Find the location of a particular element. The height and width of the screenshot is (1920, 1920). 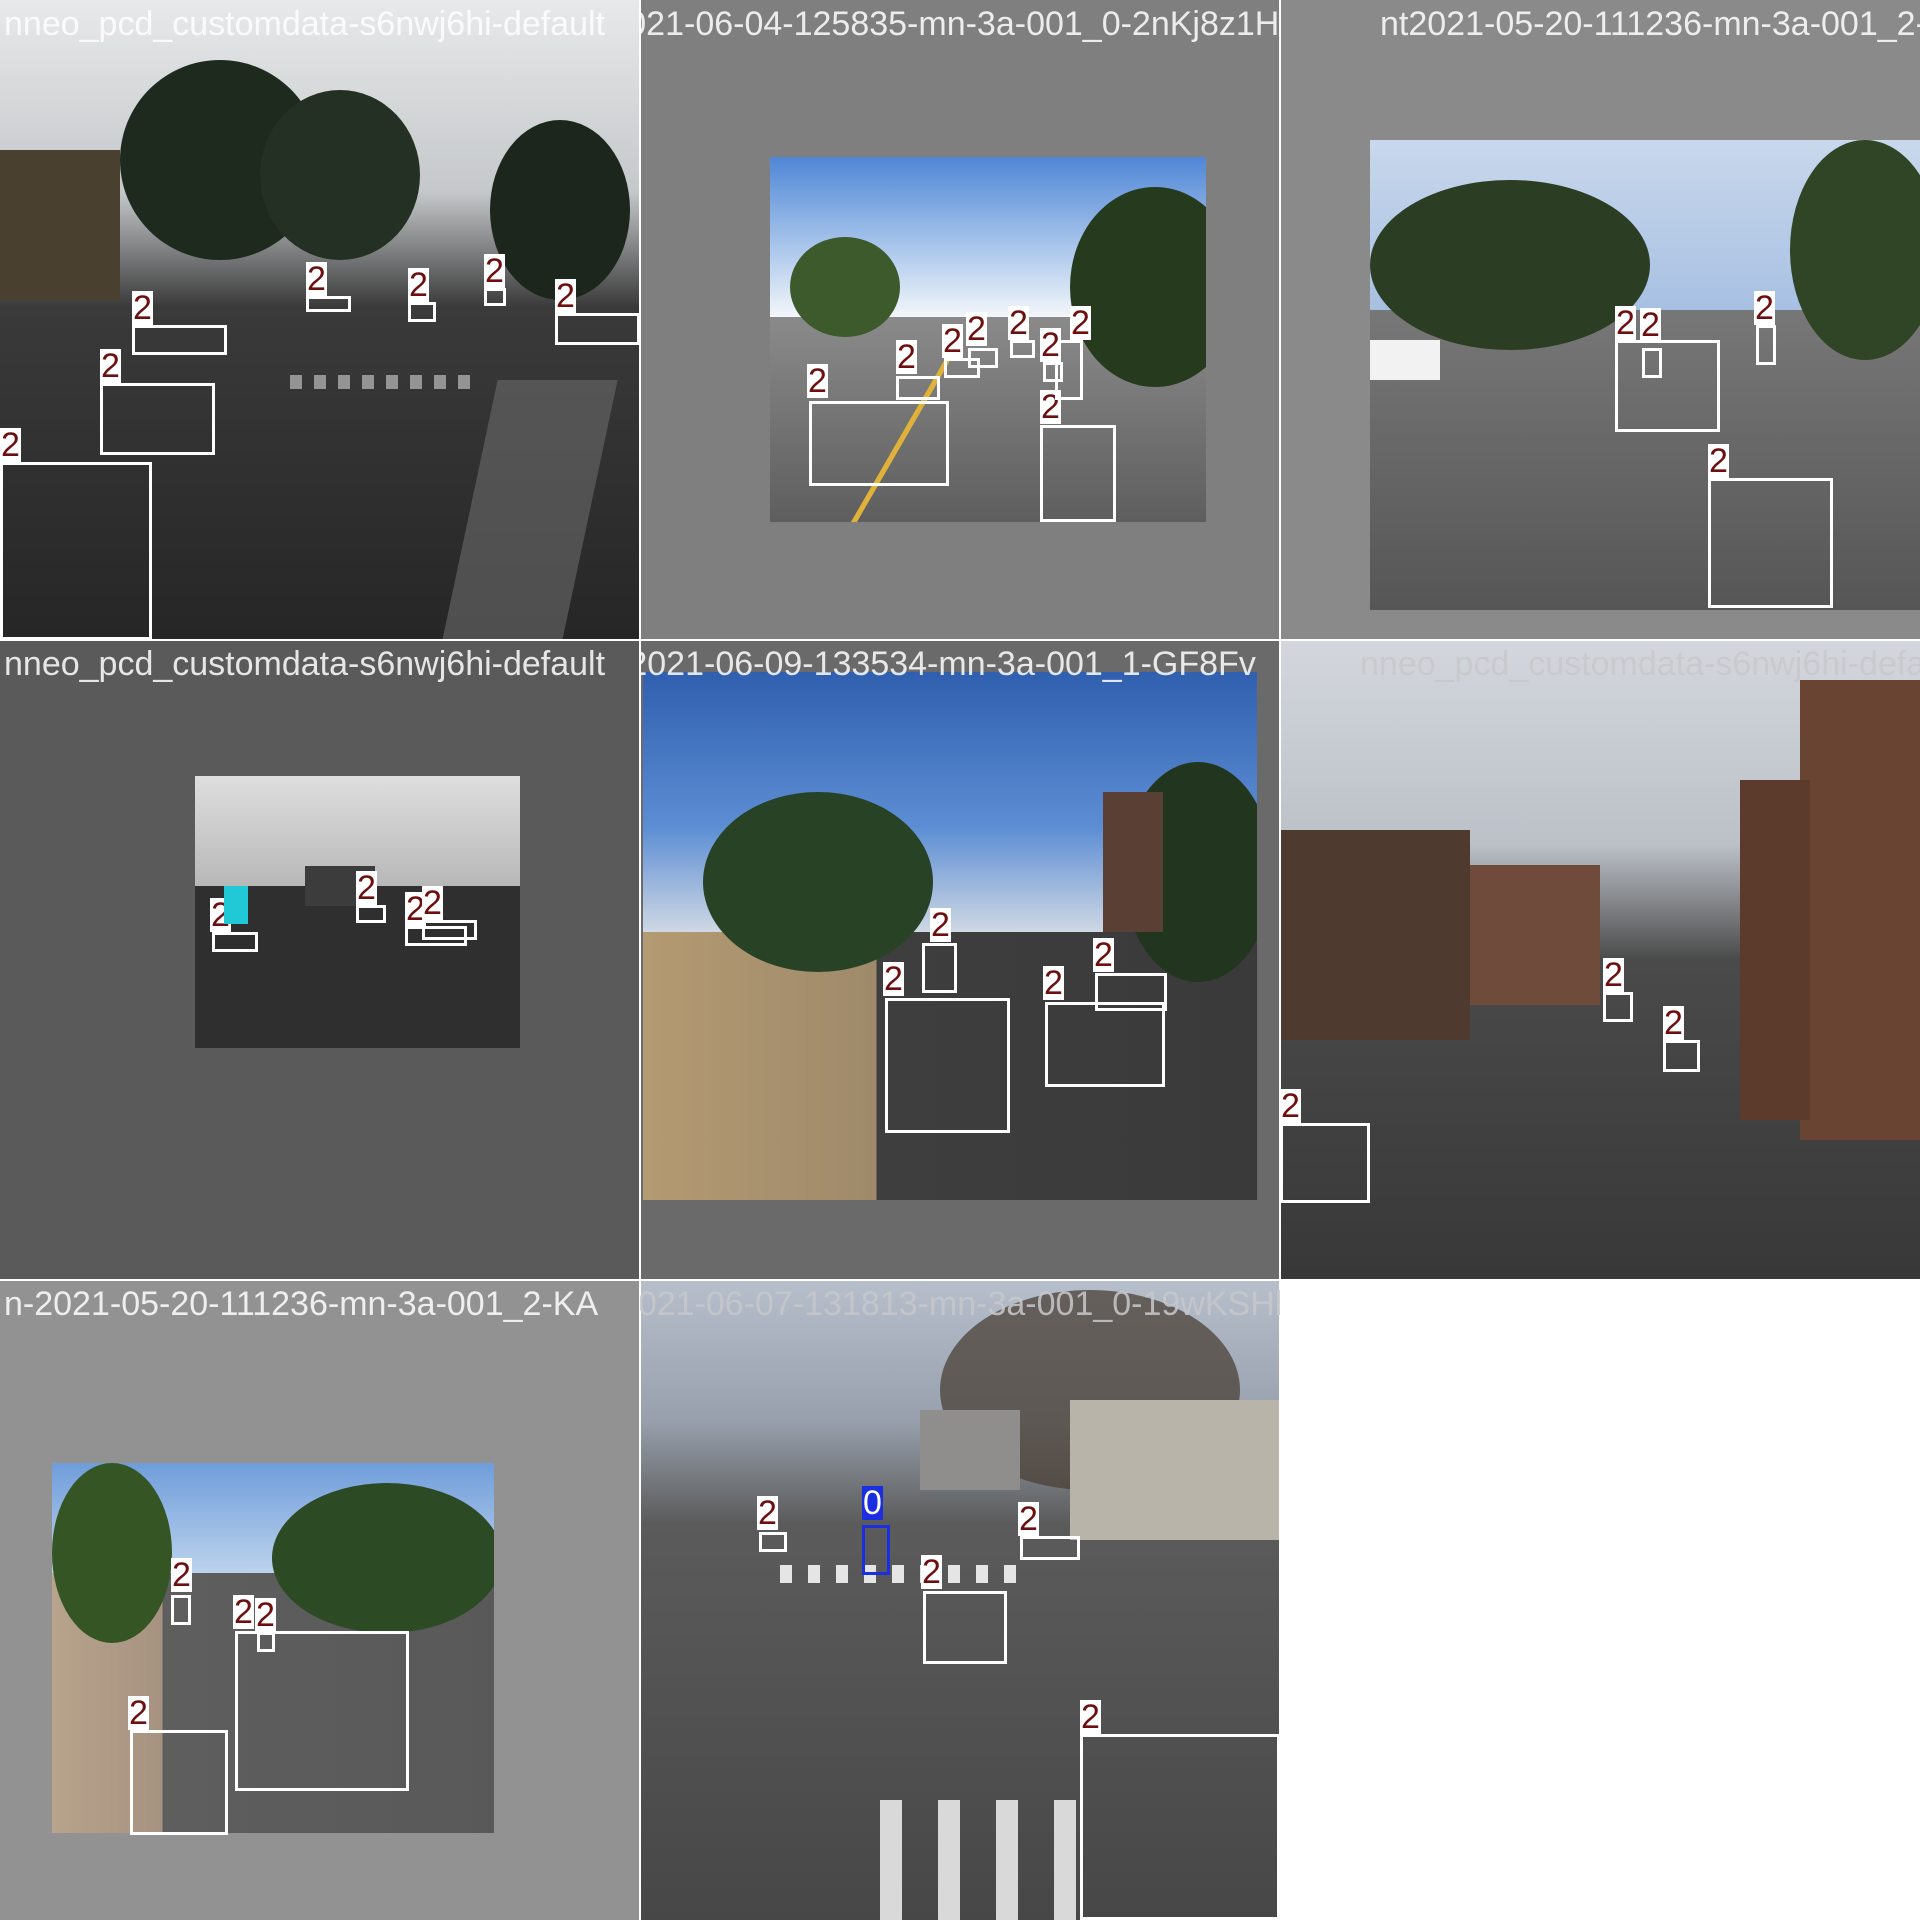

tent is located at coordinates (1405, 360).